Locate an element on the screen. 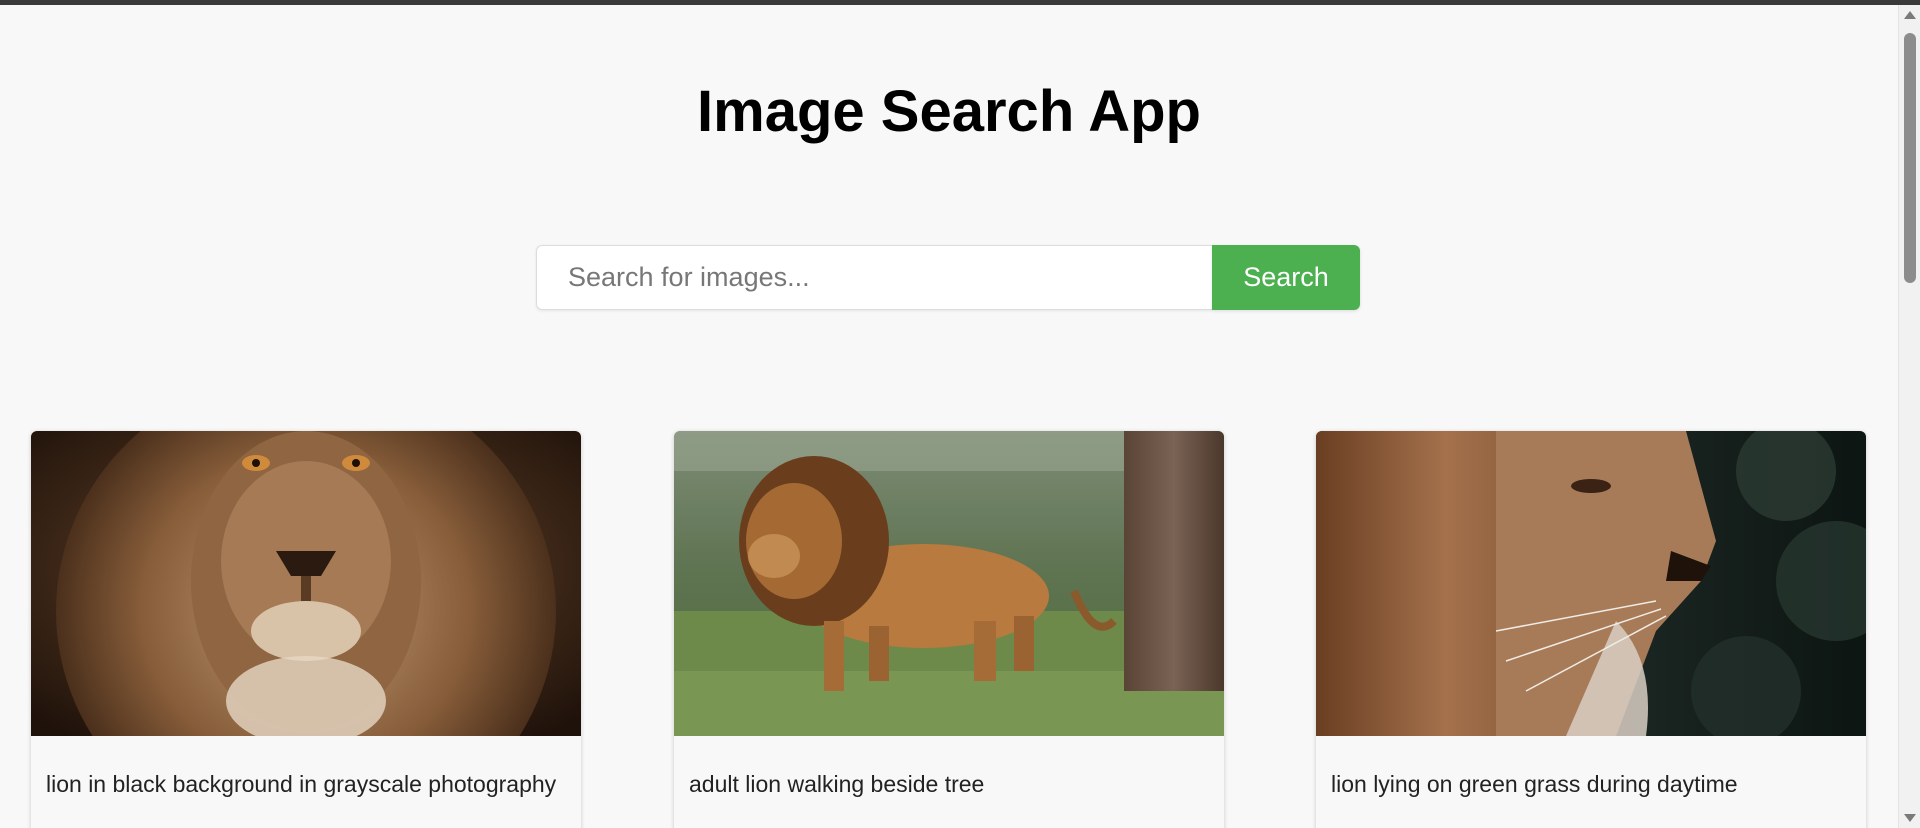 The image size is (1920, 828). scroll-up-arrow-icon is located at coordinates (1909, 15).